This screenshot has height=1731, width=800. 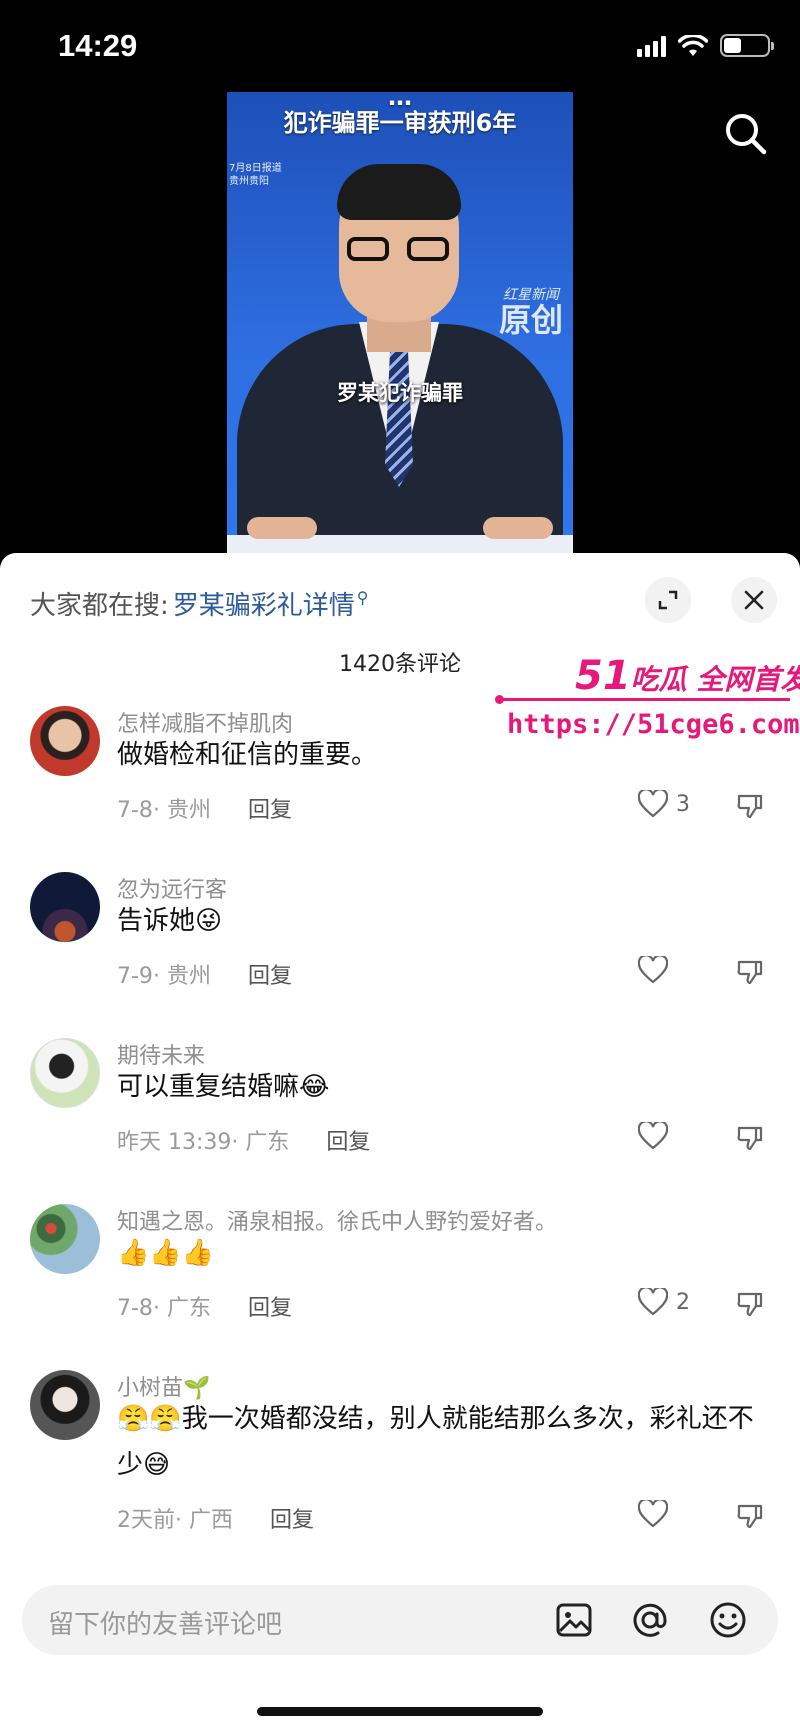 I want to click on like-button: 3, so click(x=664, y=804).